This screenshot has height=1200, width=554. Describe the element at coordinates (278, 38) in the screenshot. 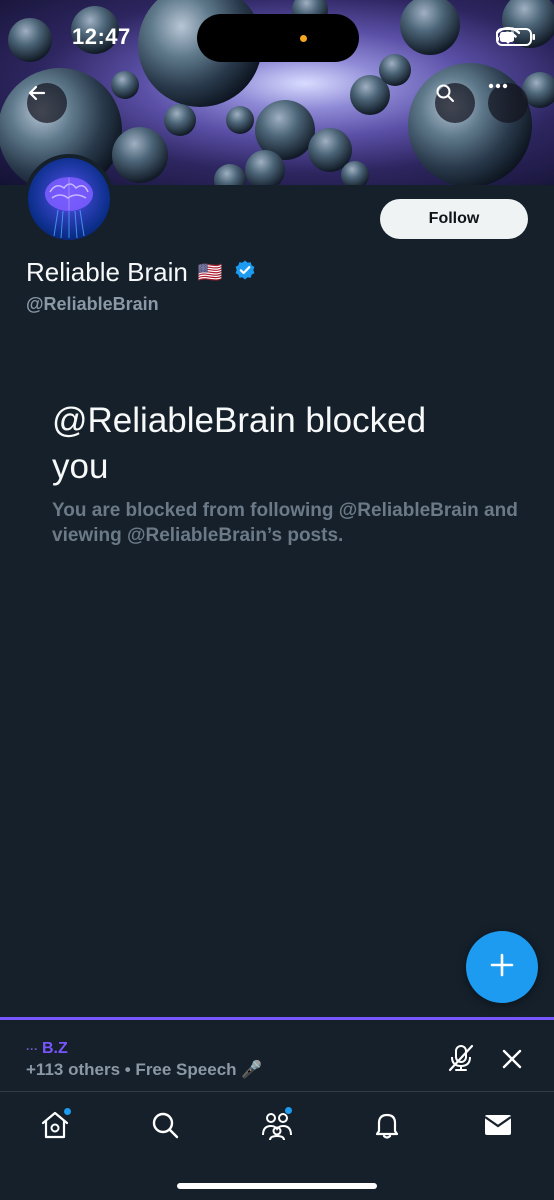

I see `dynamic-island` at that location.